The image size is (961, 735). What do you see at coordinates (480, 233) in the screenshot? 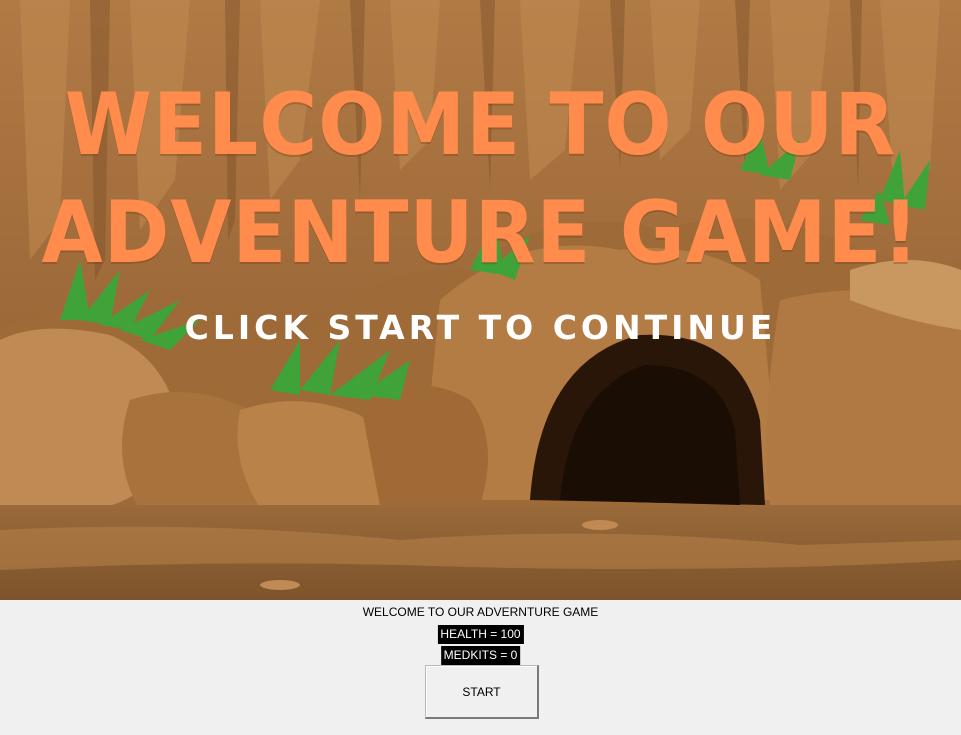
I see `headline-line-2: ADVENTURE GAME!` at bounding box center [480, 233].